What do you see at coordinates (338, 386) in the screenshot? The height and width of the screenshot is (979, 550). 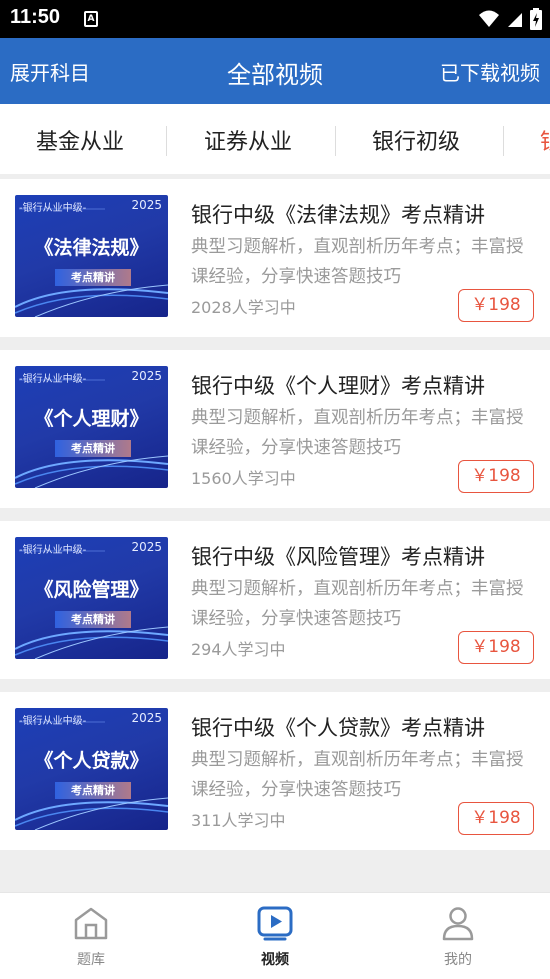 I see `course-title: 银行中级《个人理财》考点精讲` at bounding box center [338, 386].